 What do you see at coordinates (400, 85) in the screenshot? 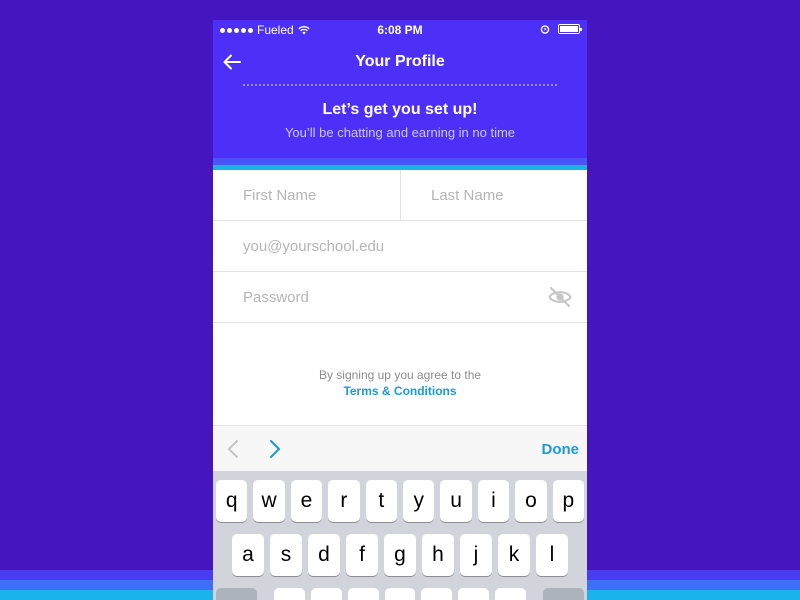
I see `header-divider` at bounding box center [400, 85].